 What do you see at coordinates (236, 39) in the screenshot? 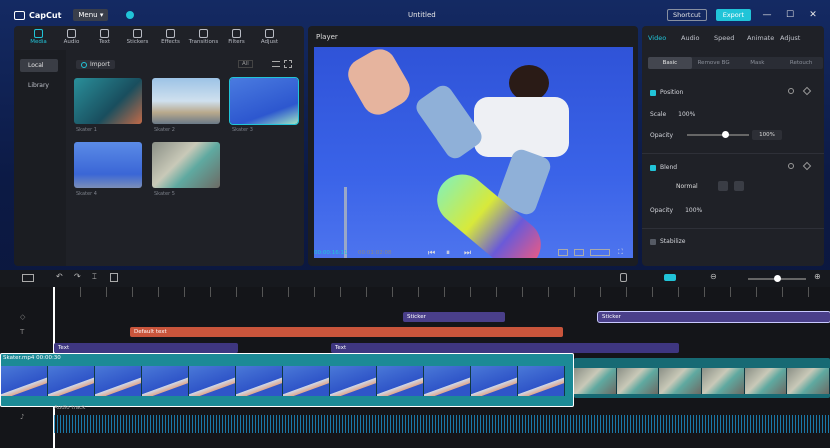
I see `tool-filters: Filters` at bounding box center [236, 39].